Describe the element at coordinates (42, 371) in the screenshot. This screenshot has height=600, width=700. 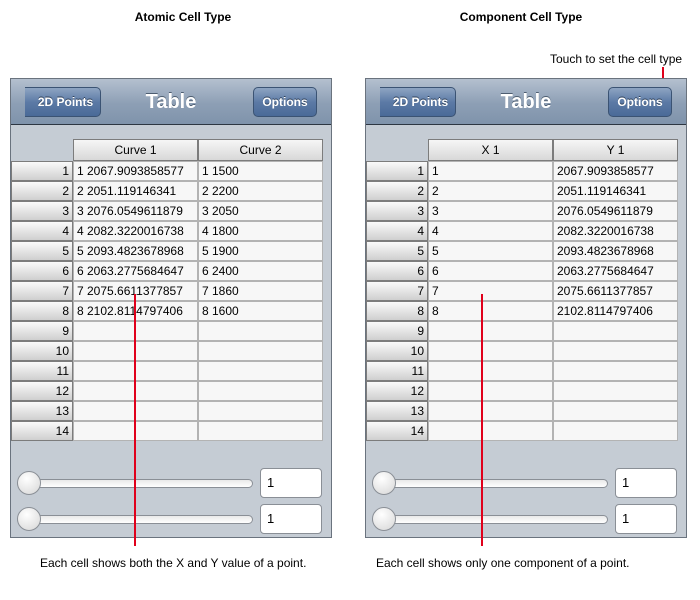
I see `left-row-header: 11` at that location.